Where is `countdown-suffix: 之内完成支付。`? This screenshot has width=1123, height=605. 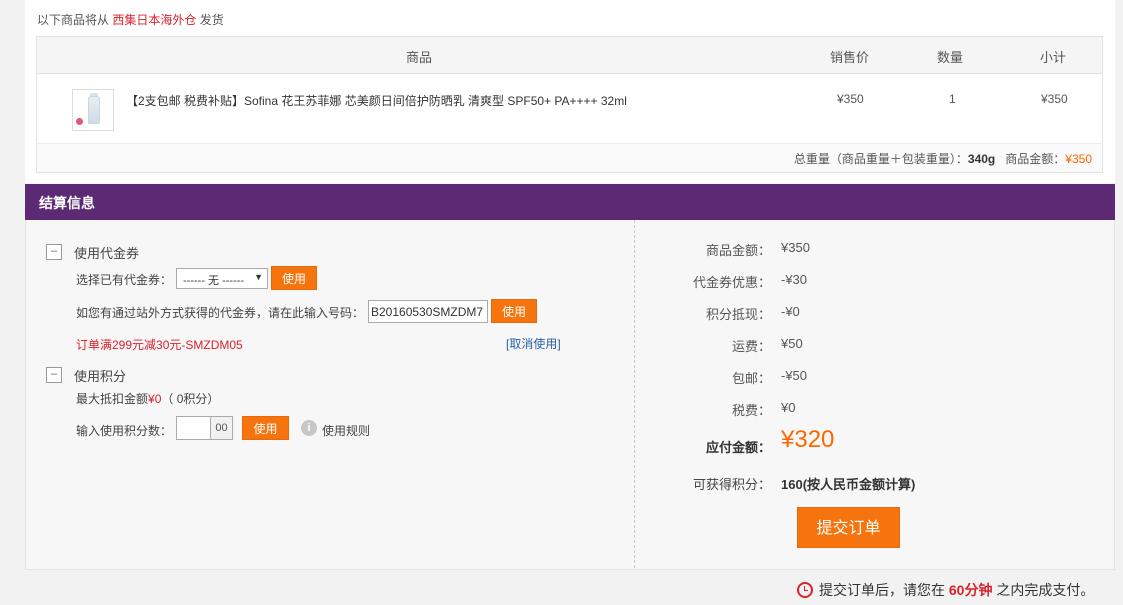 countdown-suffix: 之内完成支付。 is located at coordinates (1045, 590).